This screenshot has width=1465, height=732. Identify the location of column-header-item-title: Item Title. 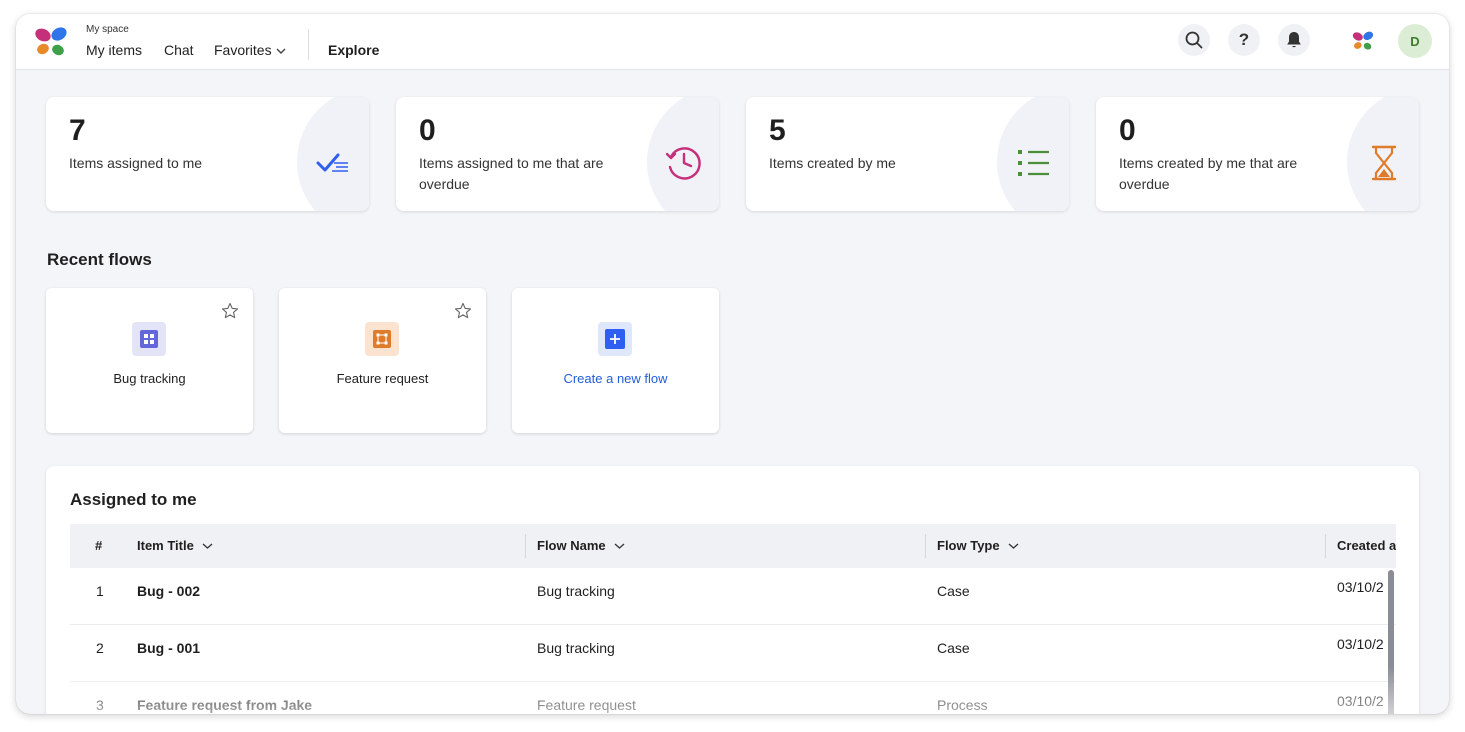
(175, 545).